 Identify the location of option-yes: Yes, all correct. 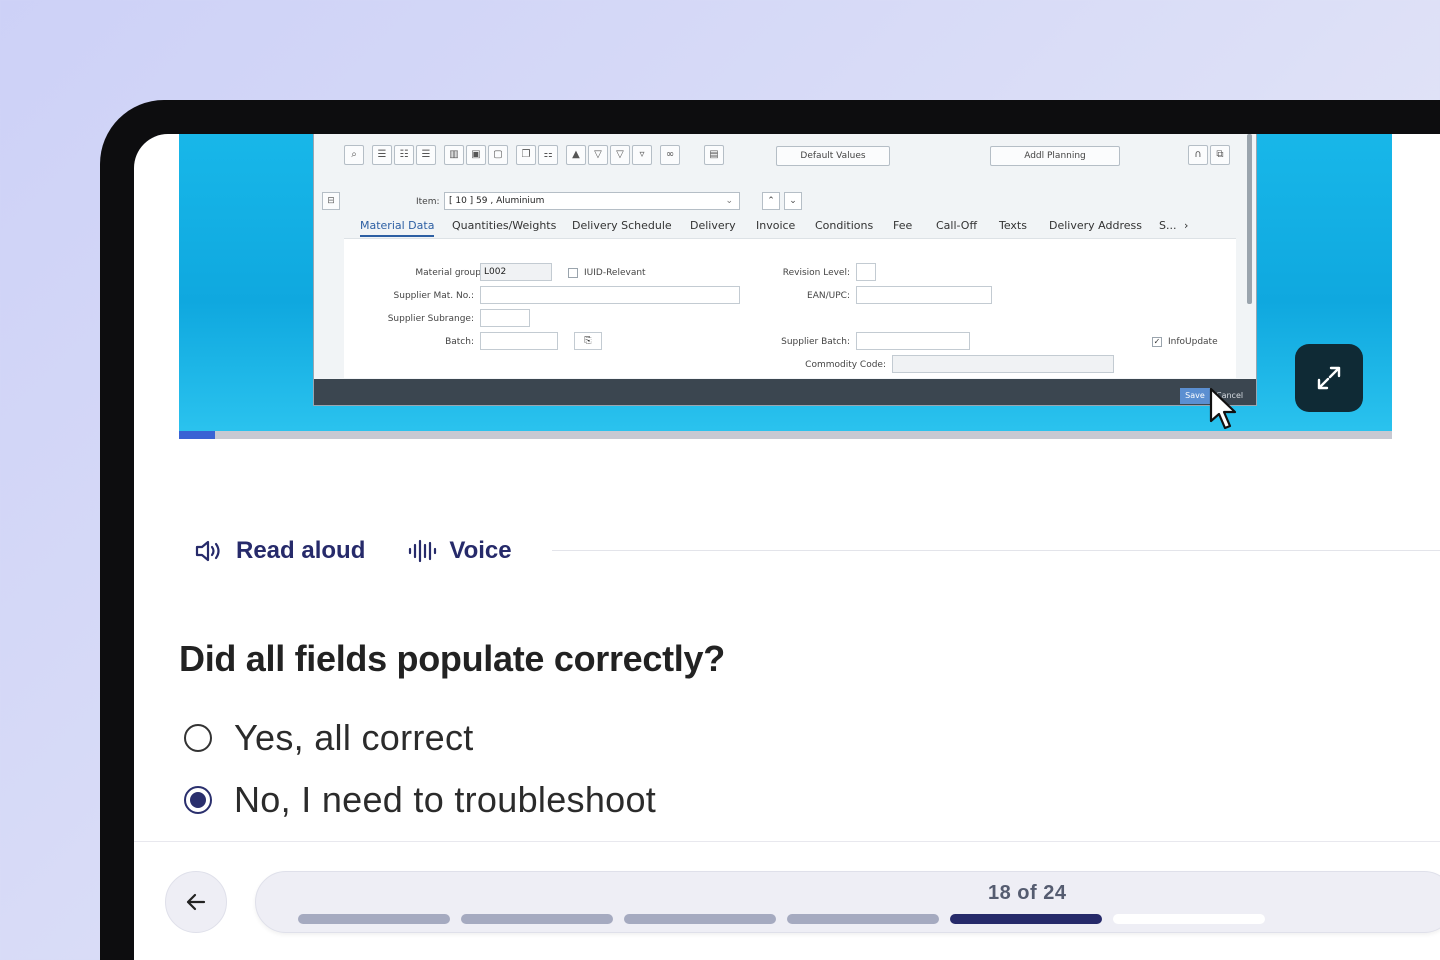
(329, 738).